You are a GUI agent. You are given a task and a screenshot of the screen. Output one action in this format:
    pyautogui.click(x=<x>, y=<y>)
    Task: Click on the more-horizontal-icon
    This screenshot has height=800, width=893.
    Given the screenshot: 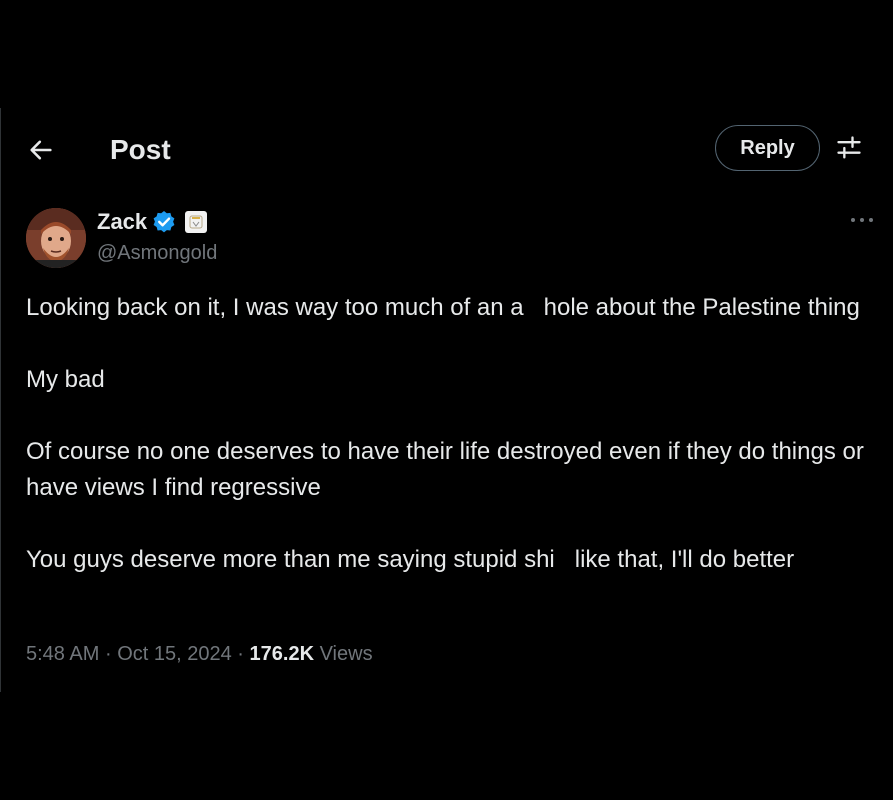 What is the action you would take?
    pyautogui.click(x=862, y=220)
    